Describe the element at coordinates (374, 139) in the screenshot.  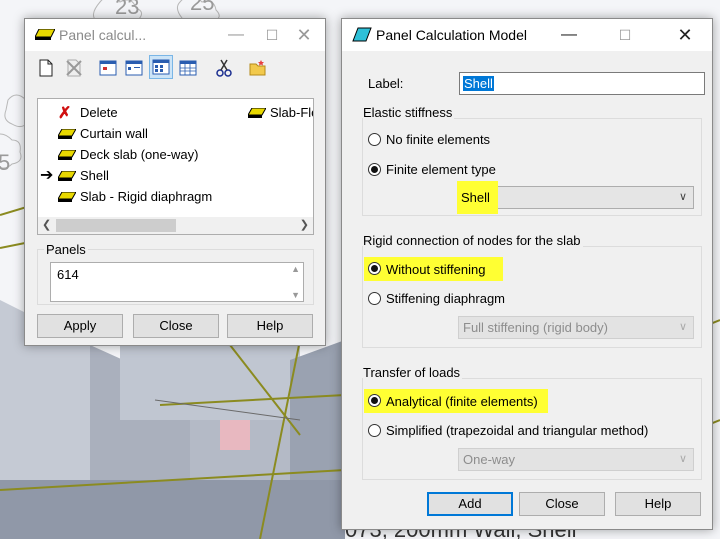
I see `no-finite-elements-radio` at that location.